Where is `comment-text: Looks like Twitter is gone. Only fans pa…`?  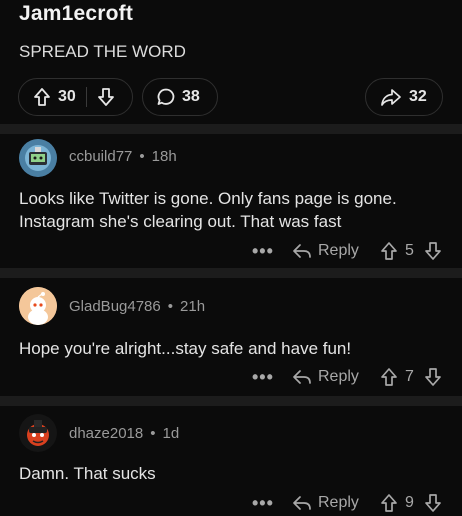
comment-text: Looks like Twitter is gone. Only fans pa… is located at coordinates (208, 210).